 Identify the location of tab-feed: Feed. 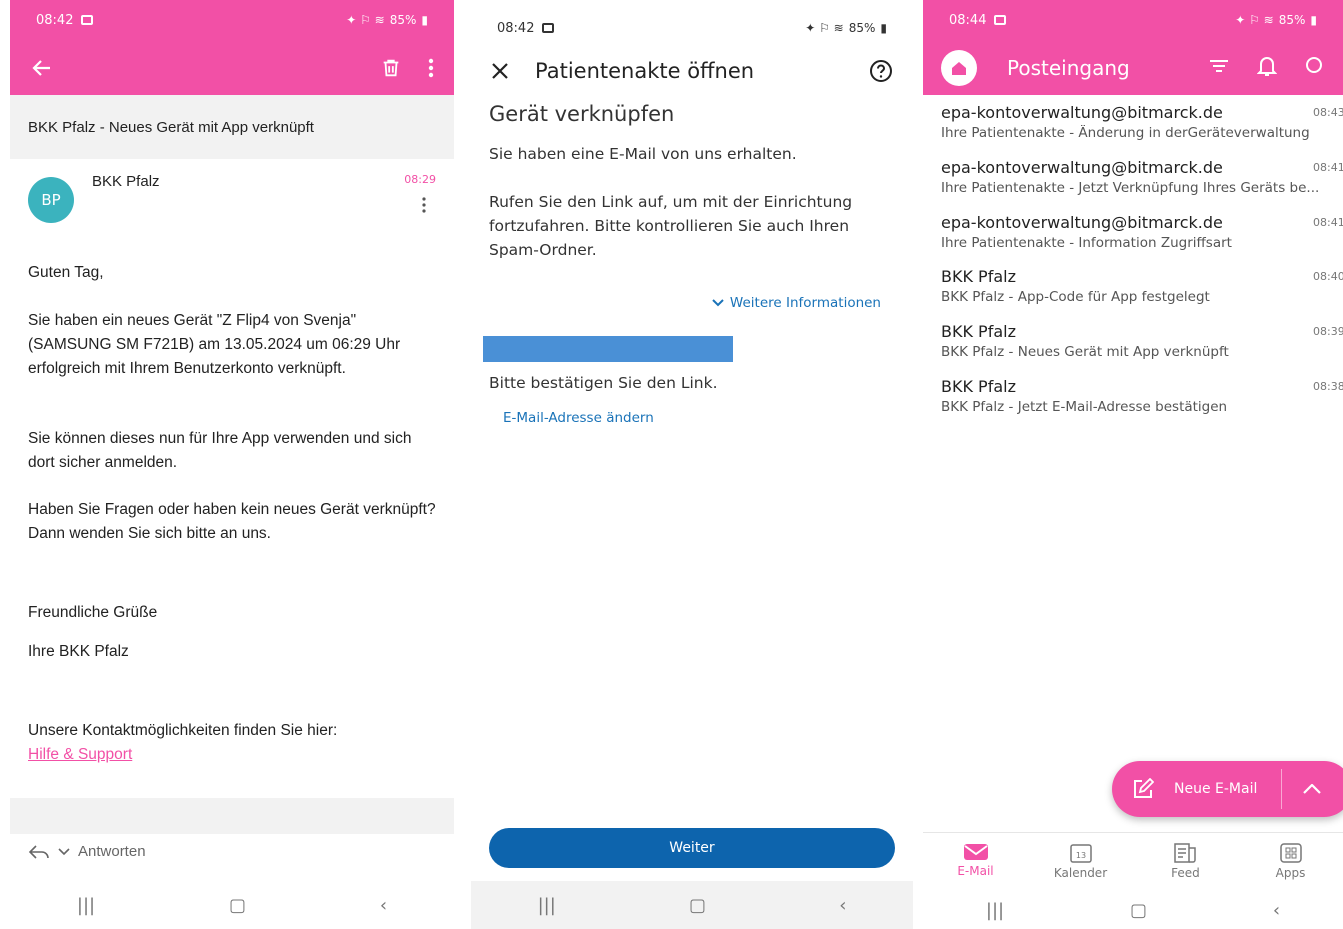
(1186, 858).